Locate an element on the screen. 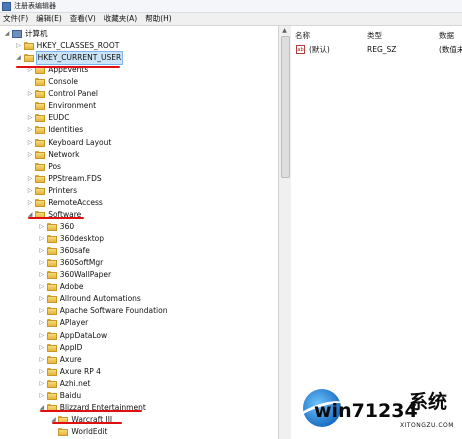 The image size is (462, 439). tree-item: ▷ PPStream.FDS is located at coordinates (64, 179).